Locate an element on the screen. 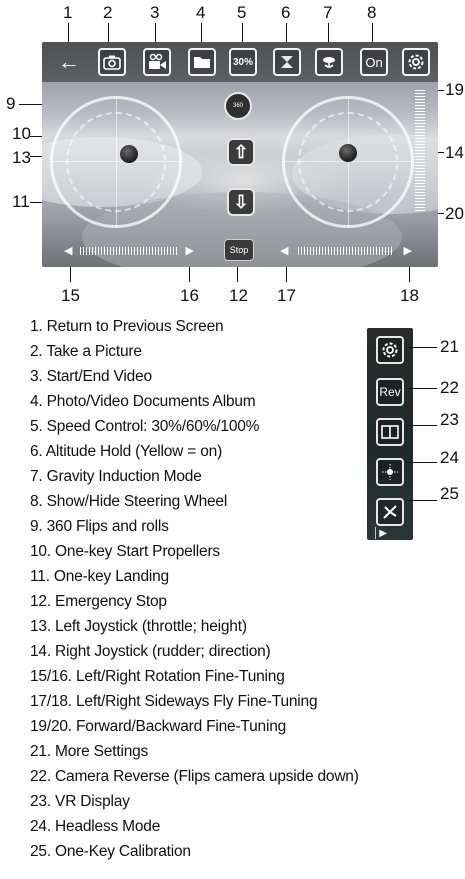  video-camera-icon is located at coordinates (157, 61).